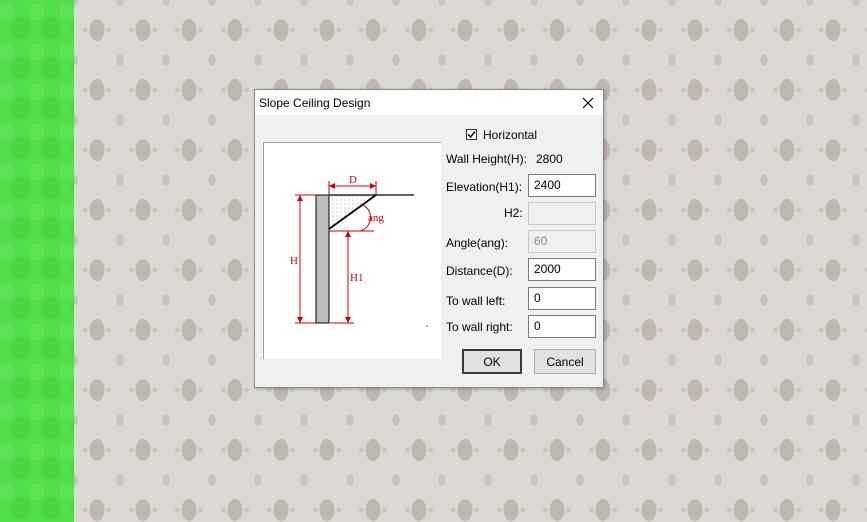 The image size is (867, 522). I want to click on wall-left-label: To wall left:, so click(476, 301).